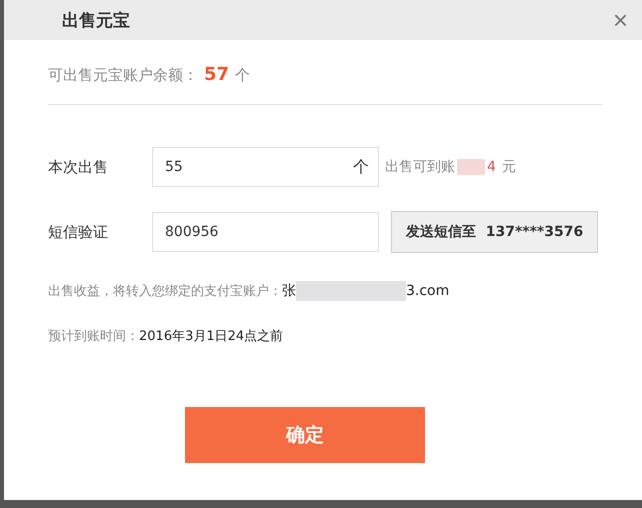 This screenshot has width=642, height=508. I want to click on field-label: 短信验证, so click(78, 232).